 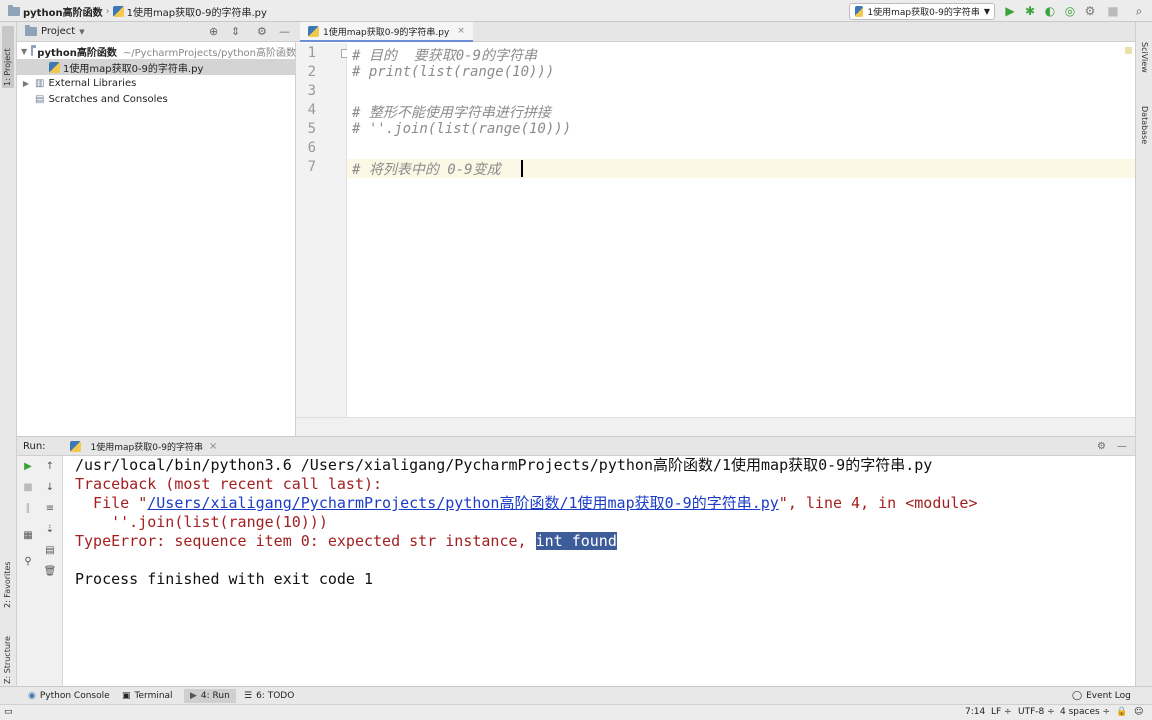 I want to click on debug-icon: ✱, so click(x=1030, y=11).